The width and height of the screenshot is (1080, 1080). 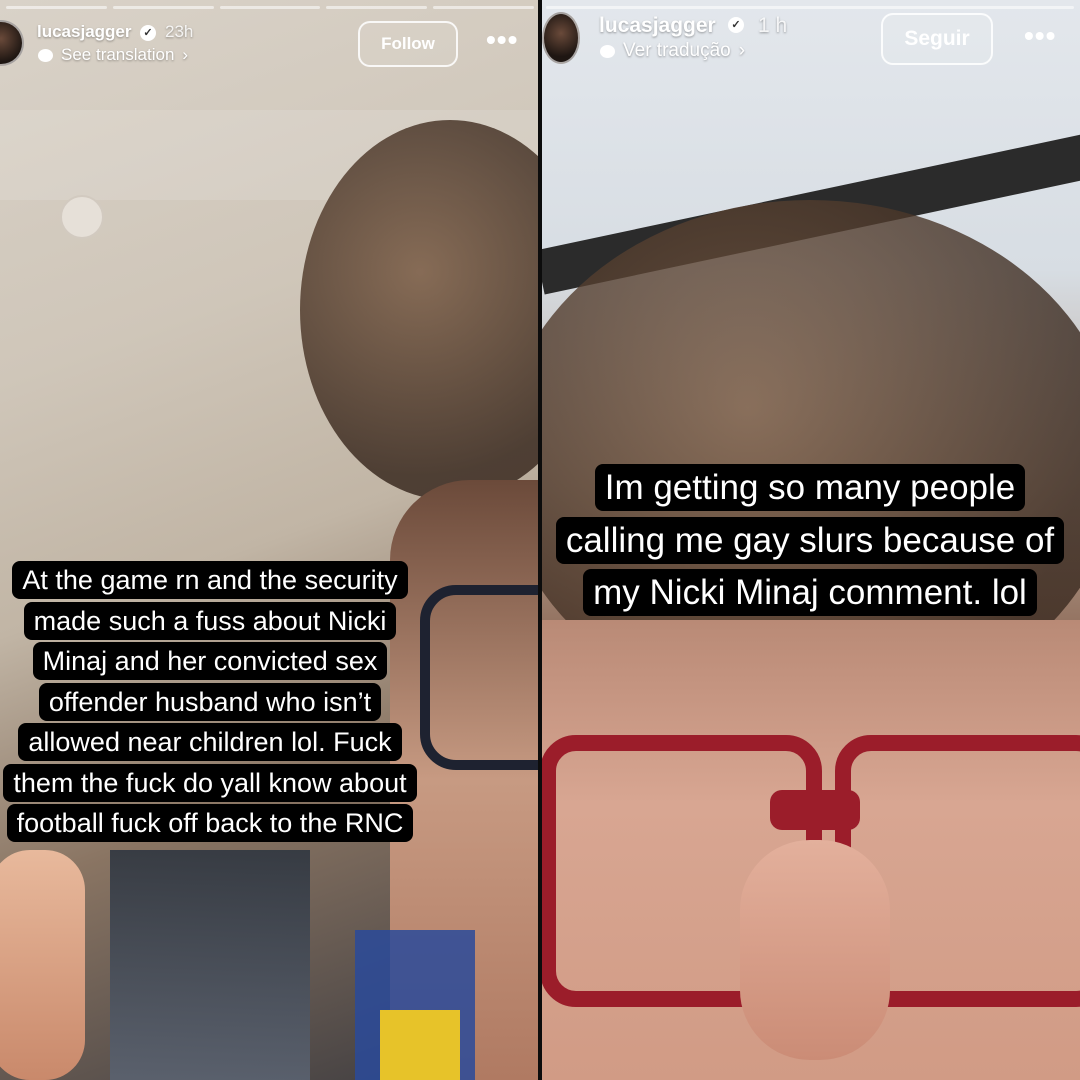 What do you see at coordinates (82, 217) in the screenshot?
I see `ceiling-sprinkler` at bounding box center [82, 217].